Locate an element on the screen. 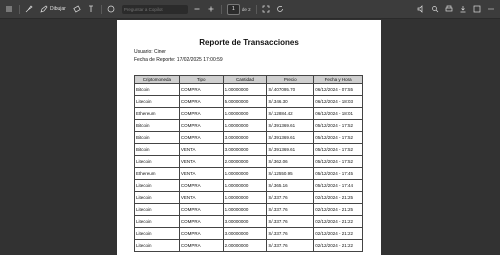  report-date: Fecha de Reporte: 17/02/2025 17:00:59 is located at coordinates (178, 60).